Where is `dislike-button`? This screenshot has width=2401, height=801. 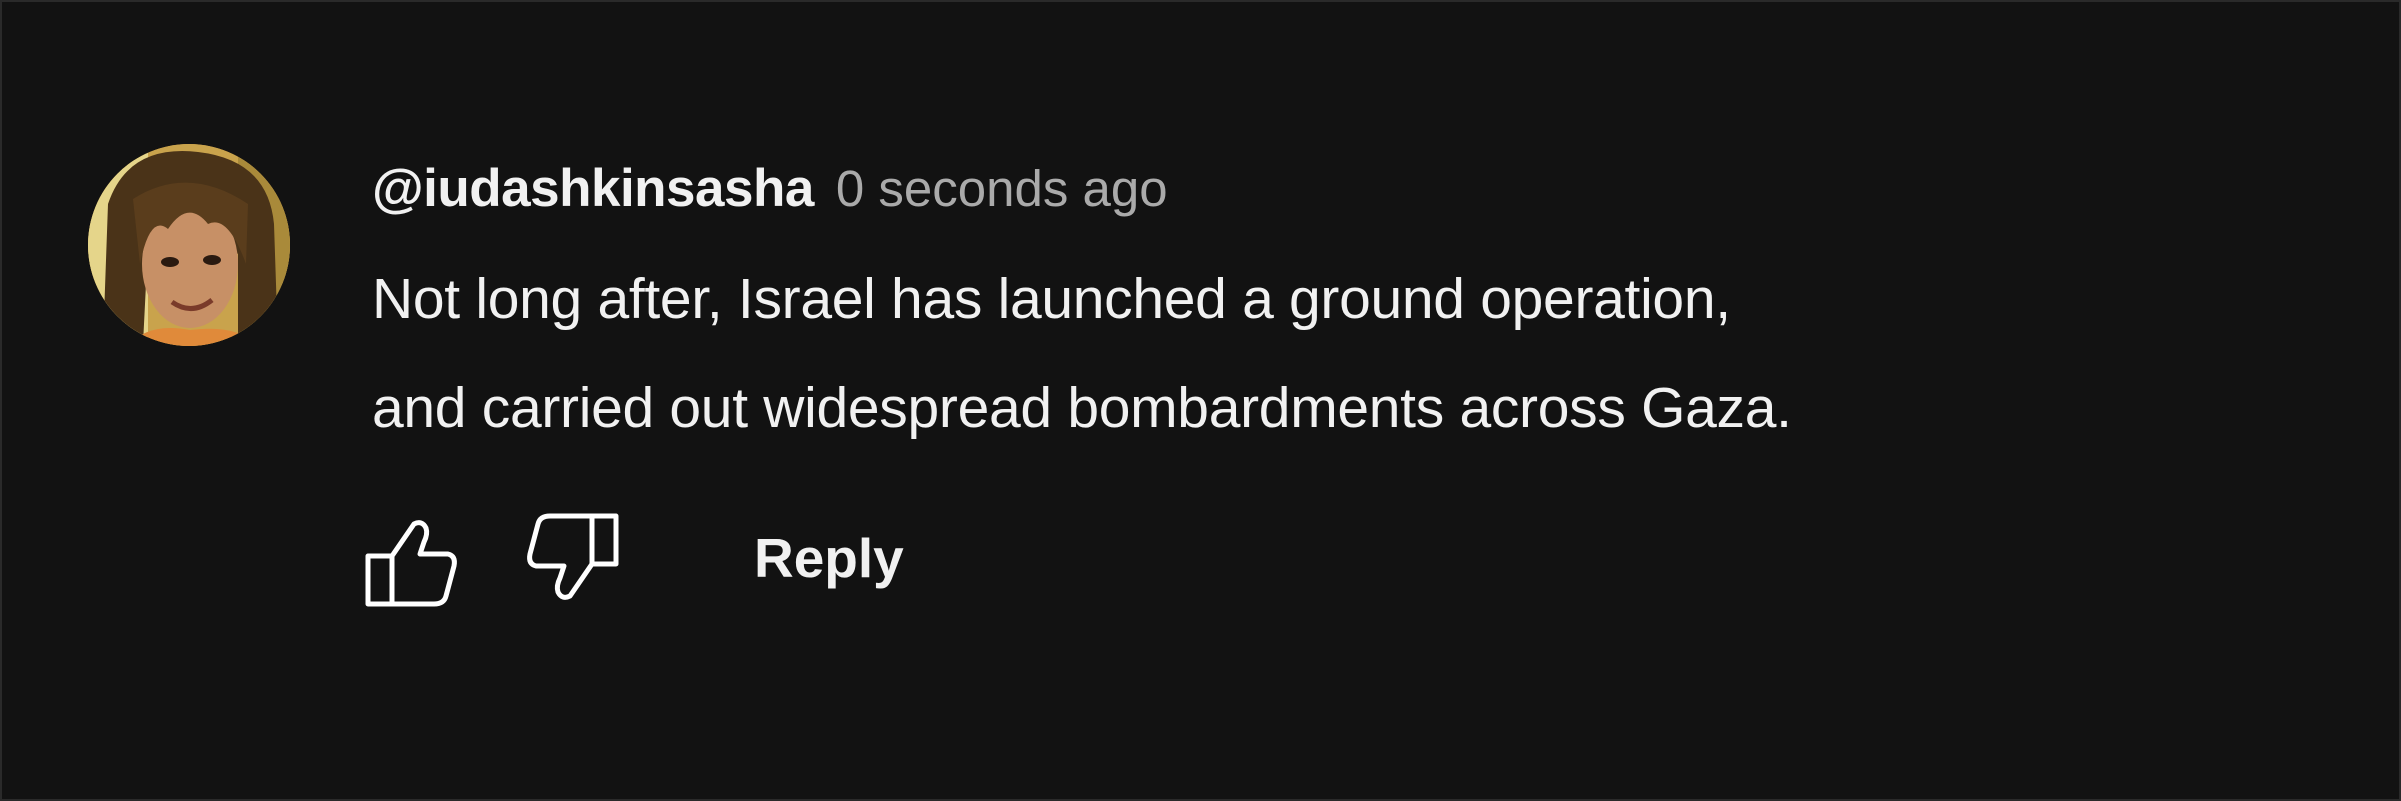 dislike-button is located at coordinates (572, 558).